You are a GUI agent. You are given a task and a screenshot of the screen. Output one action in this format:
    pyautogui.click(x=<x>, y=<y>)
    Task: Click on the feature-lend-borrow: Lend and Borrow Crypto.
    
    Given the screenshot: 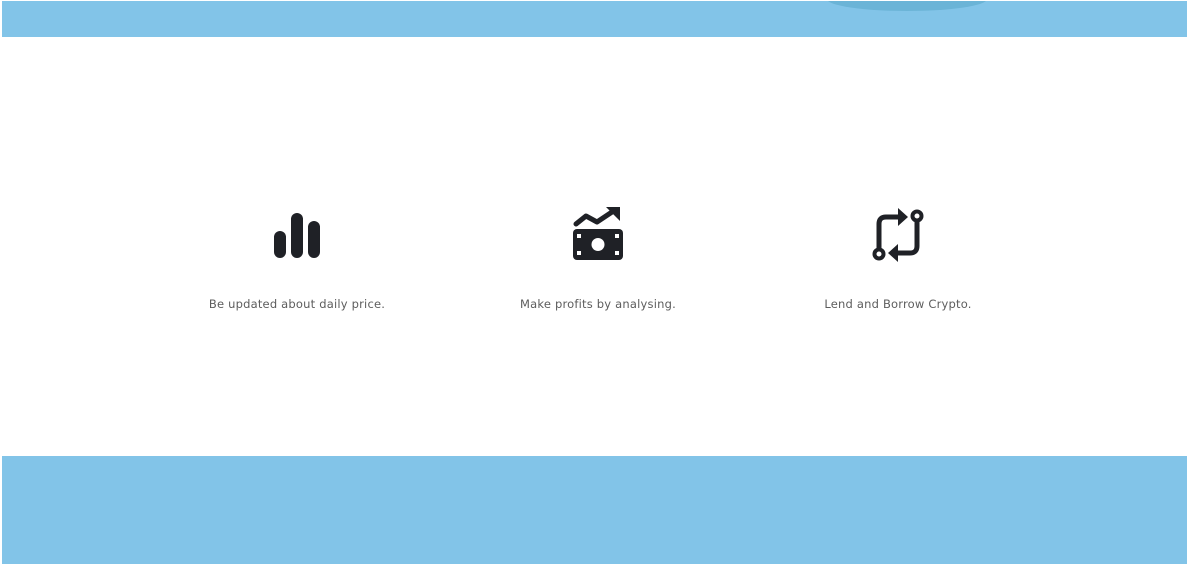 What is the action you would take?
    pyautogui.click(x=898, y=258)
    